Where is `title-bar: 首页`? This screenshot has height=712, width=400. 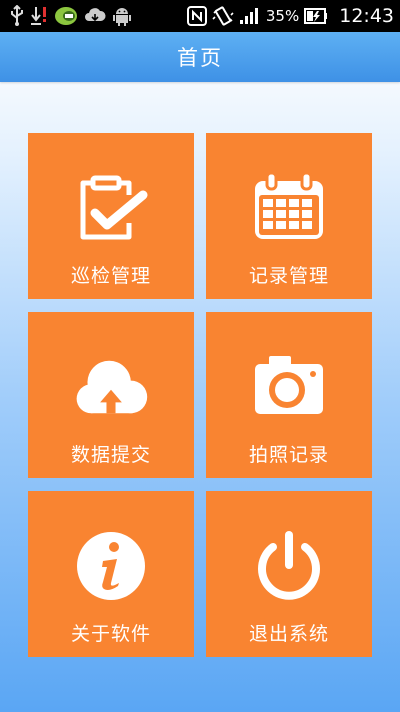
title-bar: 首页 is located at coordinates (200, 57).